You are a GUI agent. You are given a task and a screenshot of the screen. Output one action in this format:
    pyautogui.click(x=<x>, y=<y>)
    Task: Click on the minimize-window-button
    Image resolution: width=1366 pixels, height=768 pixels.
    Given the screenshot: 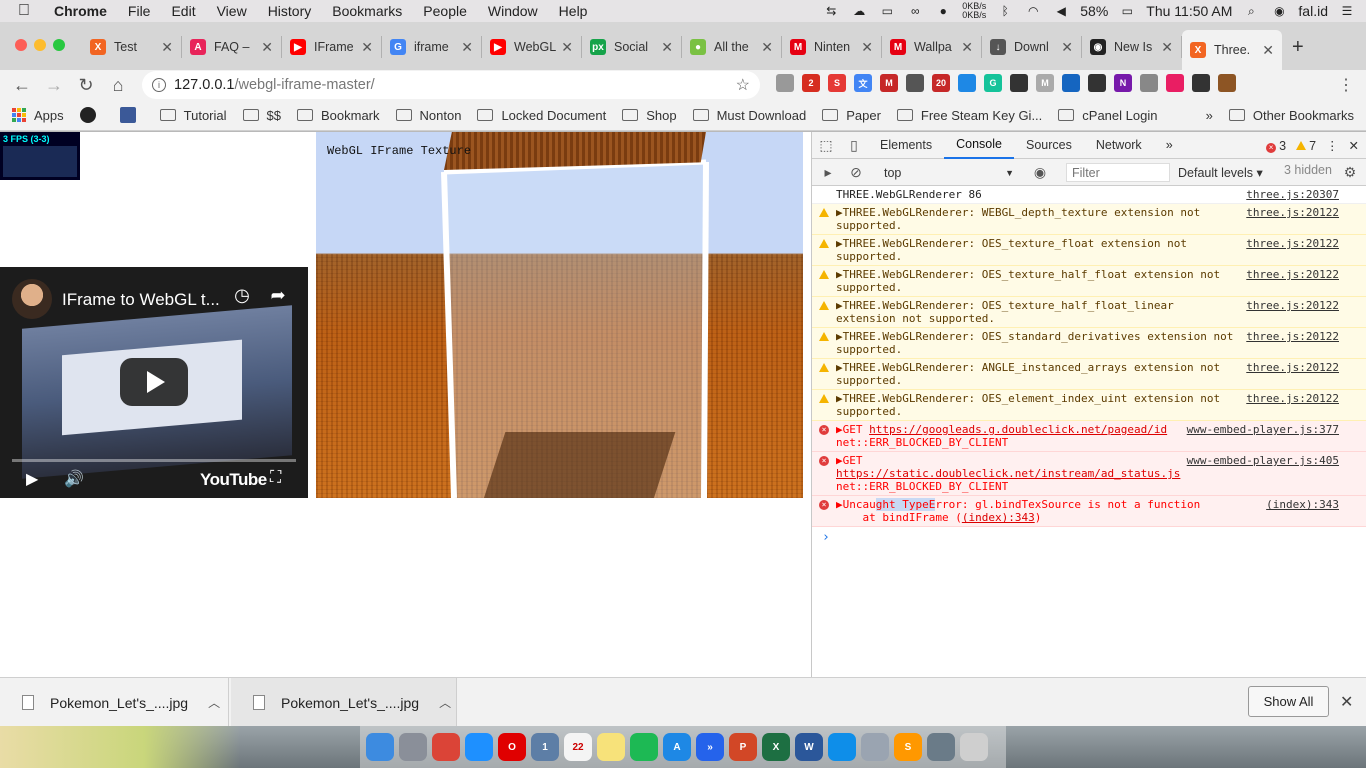 What is the action you would take?
    pyautogui.click(x=40, y=45)
    